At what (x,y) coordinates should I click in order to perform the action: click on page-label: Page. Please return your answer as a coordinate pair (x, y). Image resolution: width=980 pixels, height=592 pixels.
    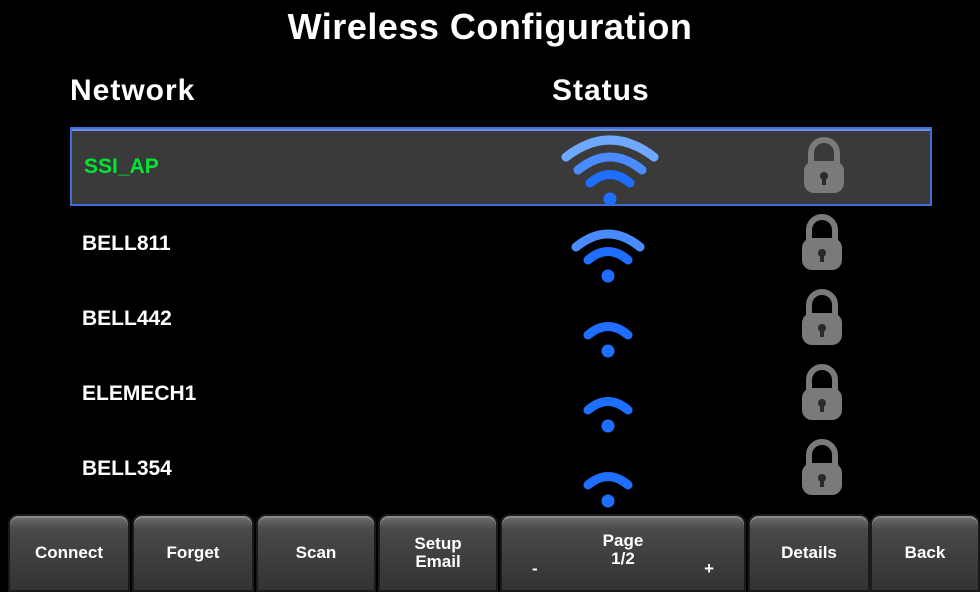
    Looking at the image, I should click on (623, 540).